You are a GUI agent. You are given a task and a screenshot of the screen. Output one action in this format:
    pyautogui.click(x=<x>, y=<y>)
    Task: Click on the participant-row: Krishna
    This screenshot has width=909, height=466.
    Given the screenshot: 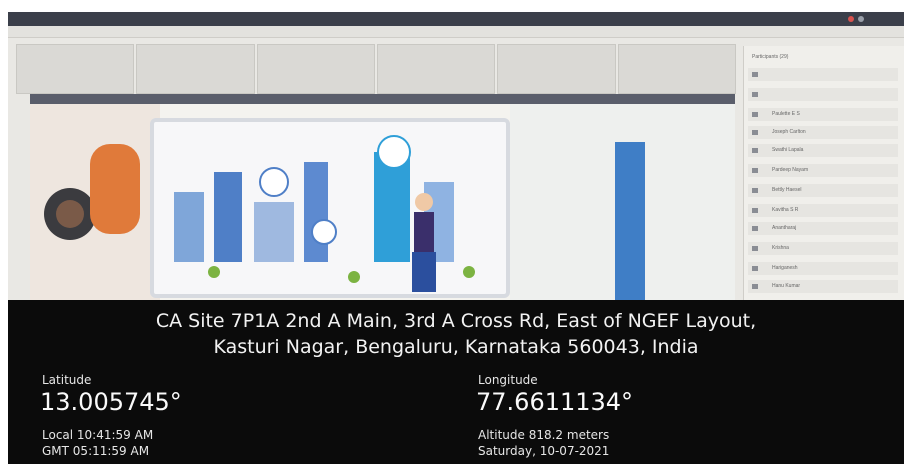 What is the action you would take?
    pyautogui.click(x=823, y=248)
    